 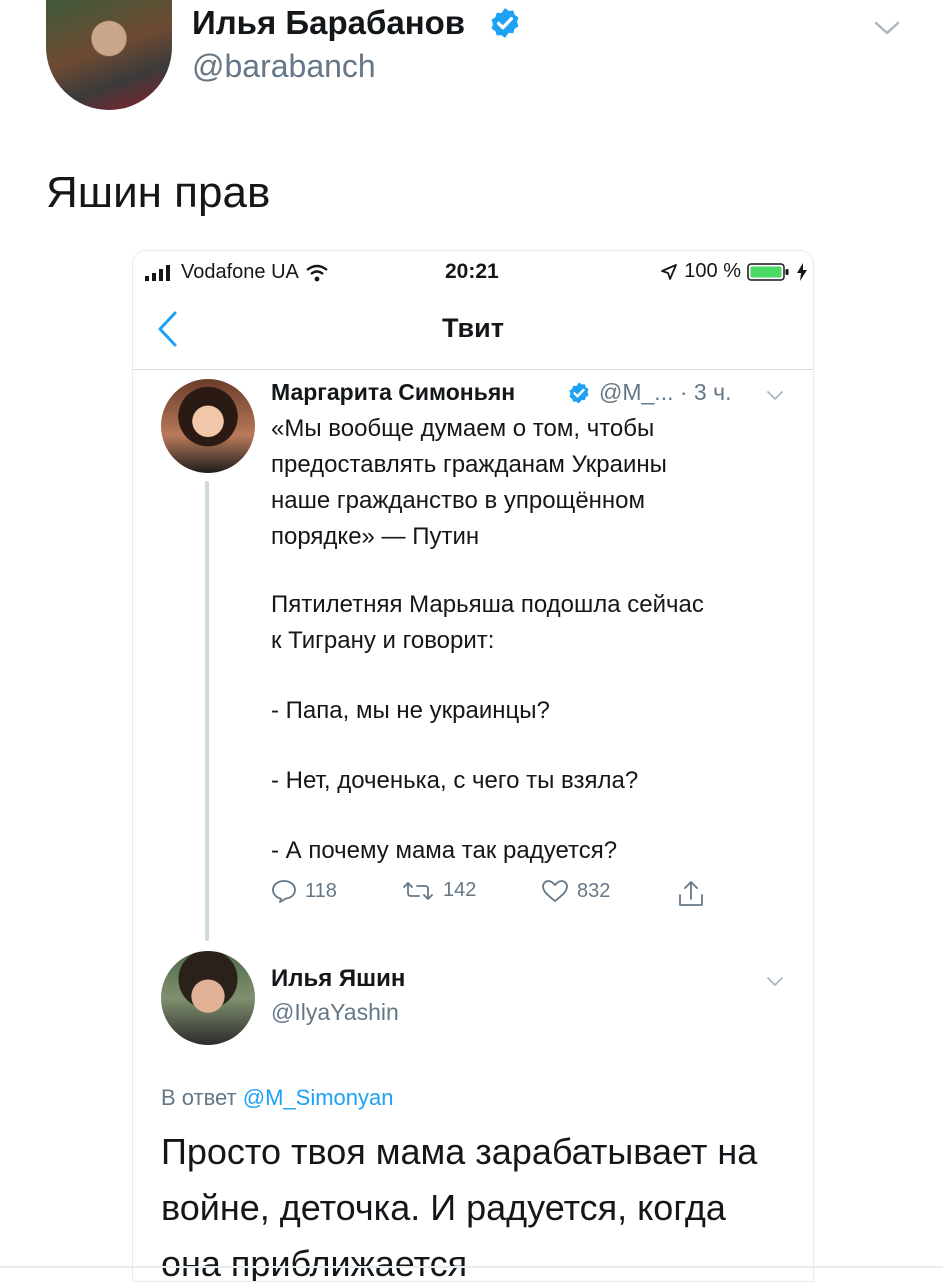 I want to click on reply-author-handle: @IlyaYashin, so click(x=335, y=1012).